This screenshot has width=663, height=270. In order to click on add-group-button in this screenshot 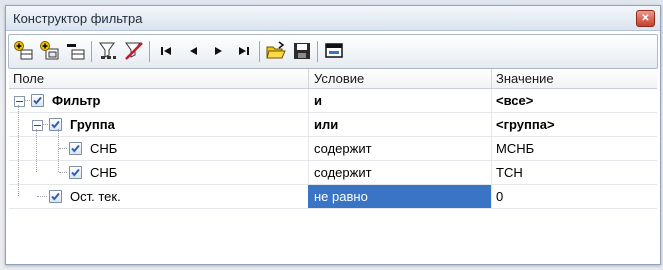, I will do `click(50, 51)`.